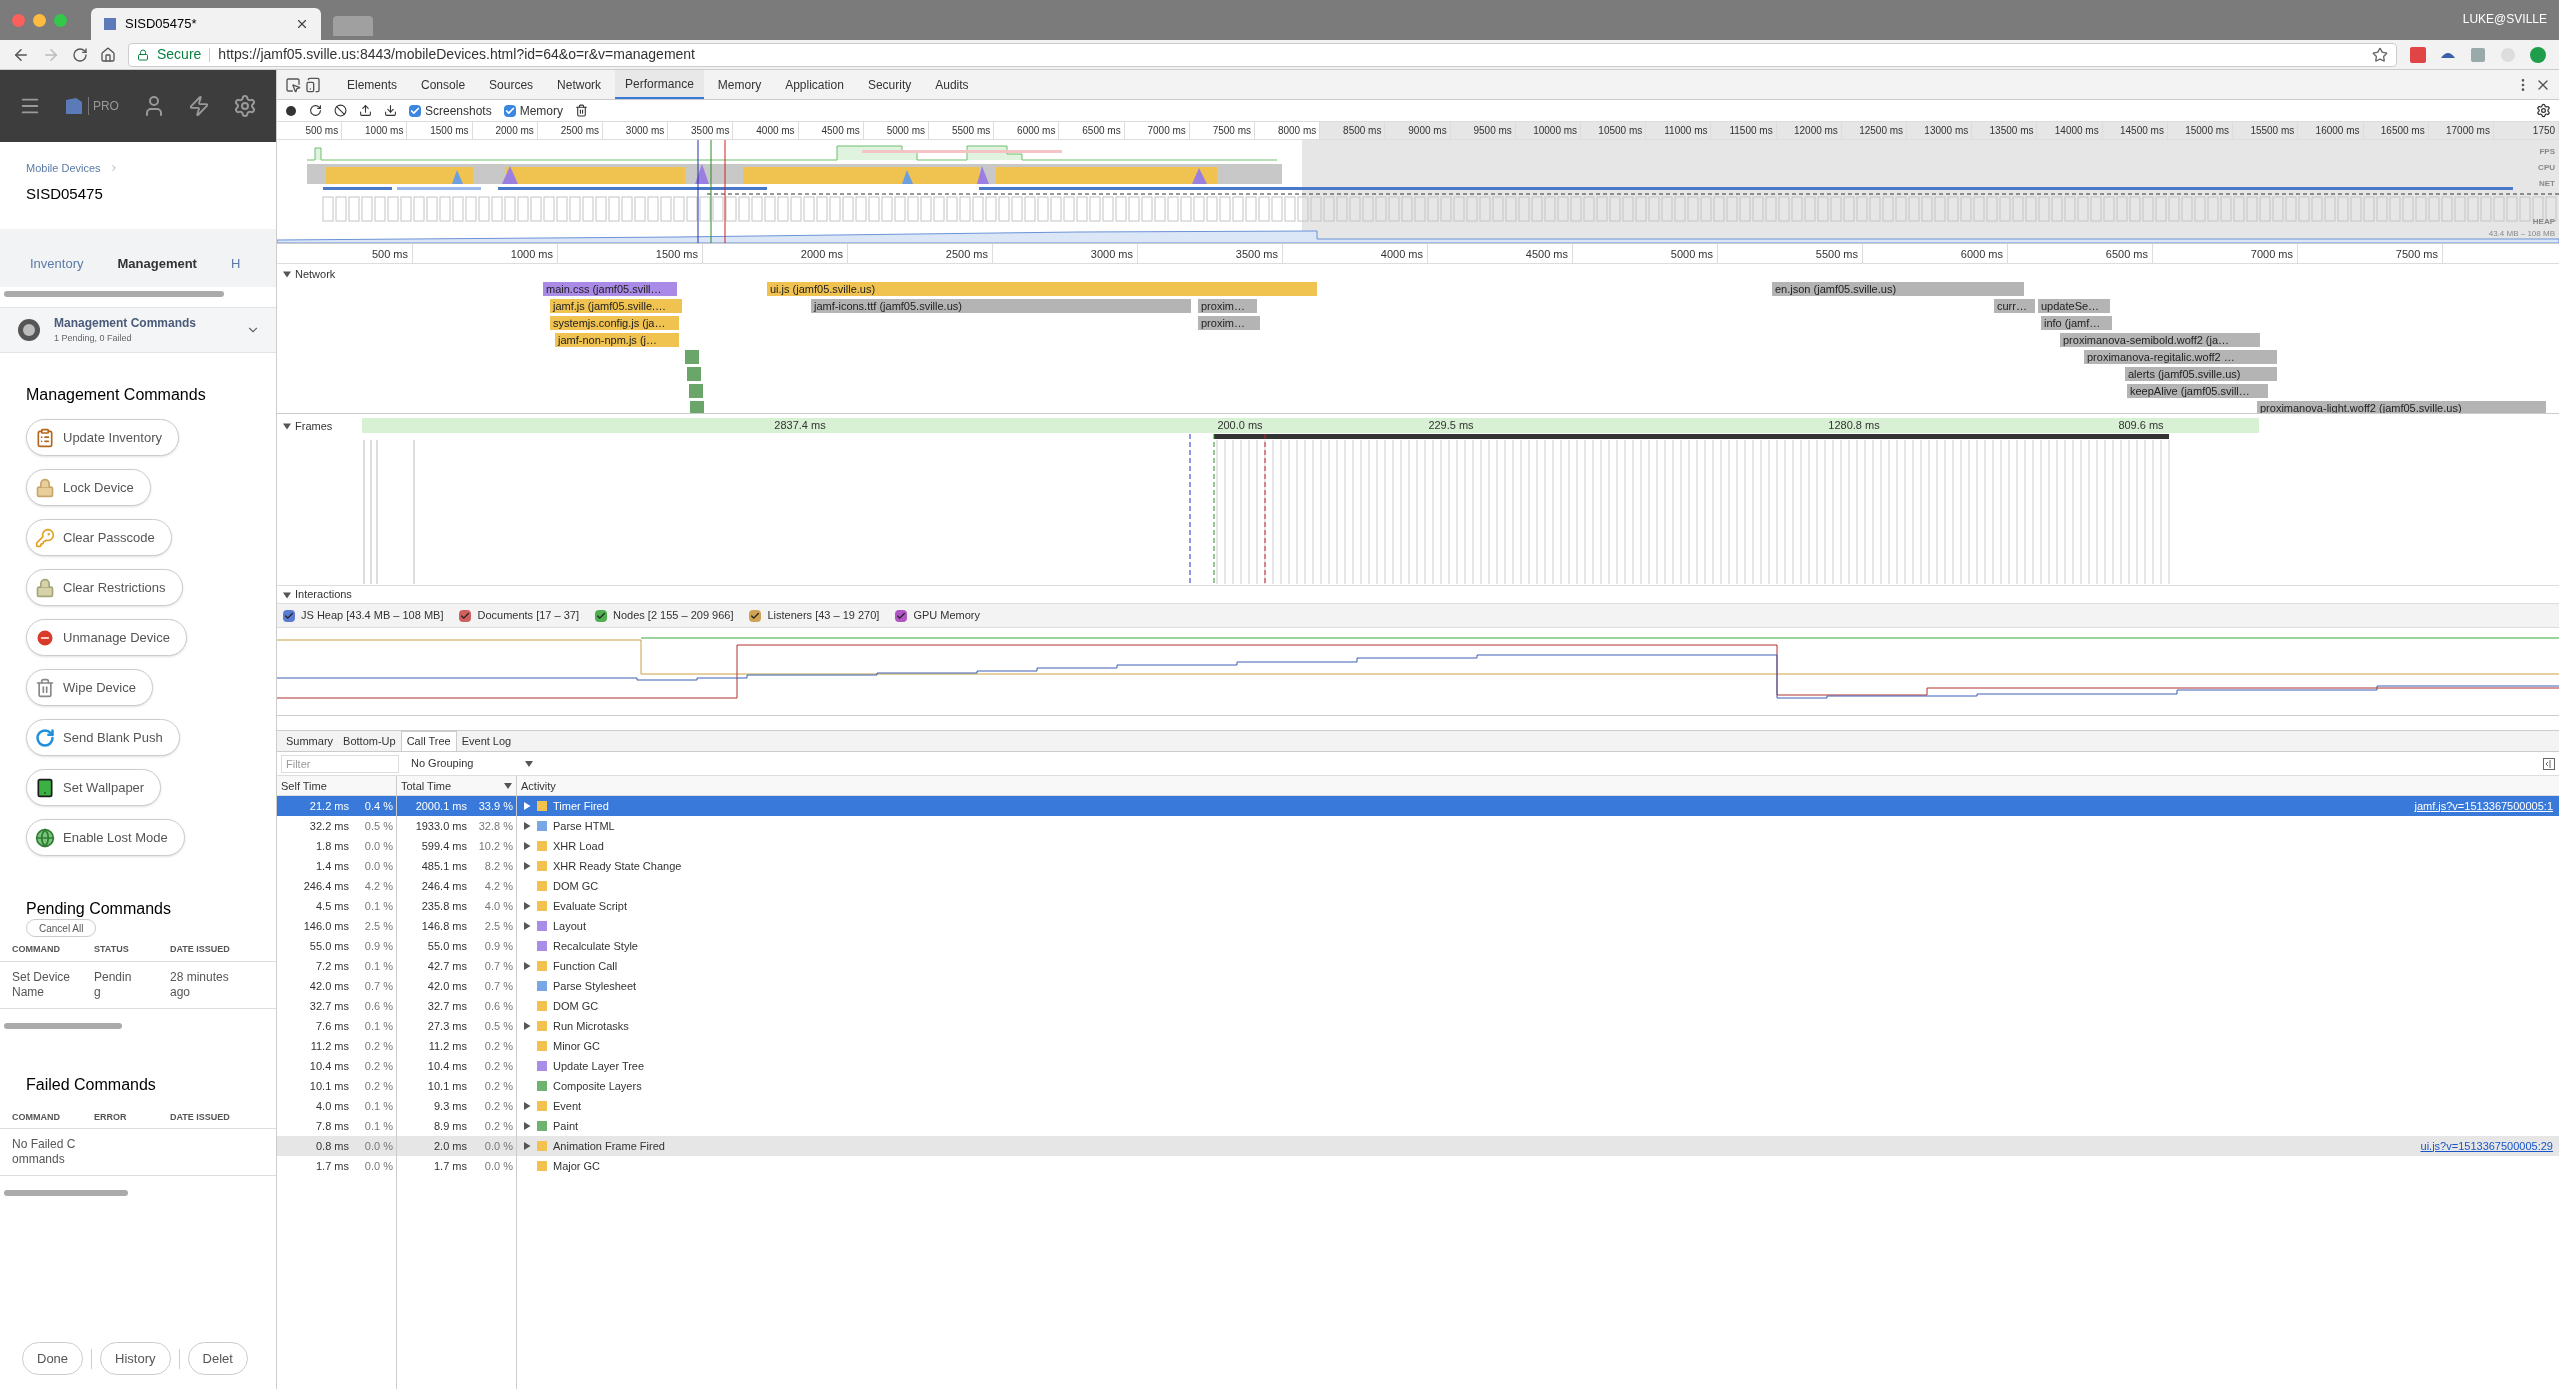  What do you see at coordinates (39, 20) in the screenshot?
I see `minimize-window-icon` at bounding box center [39, 20].